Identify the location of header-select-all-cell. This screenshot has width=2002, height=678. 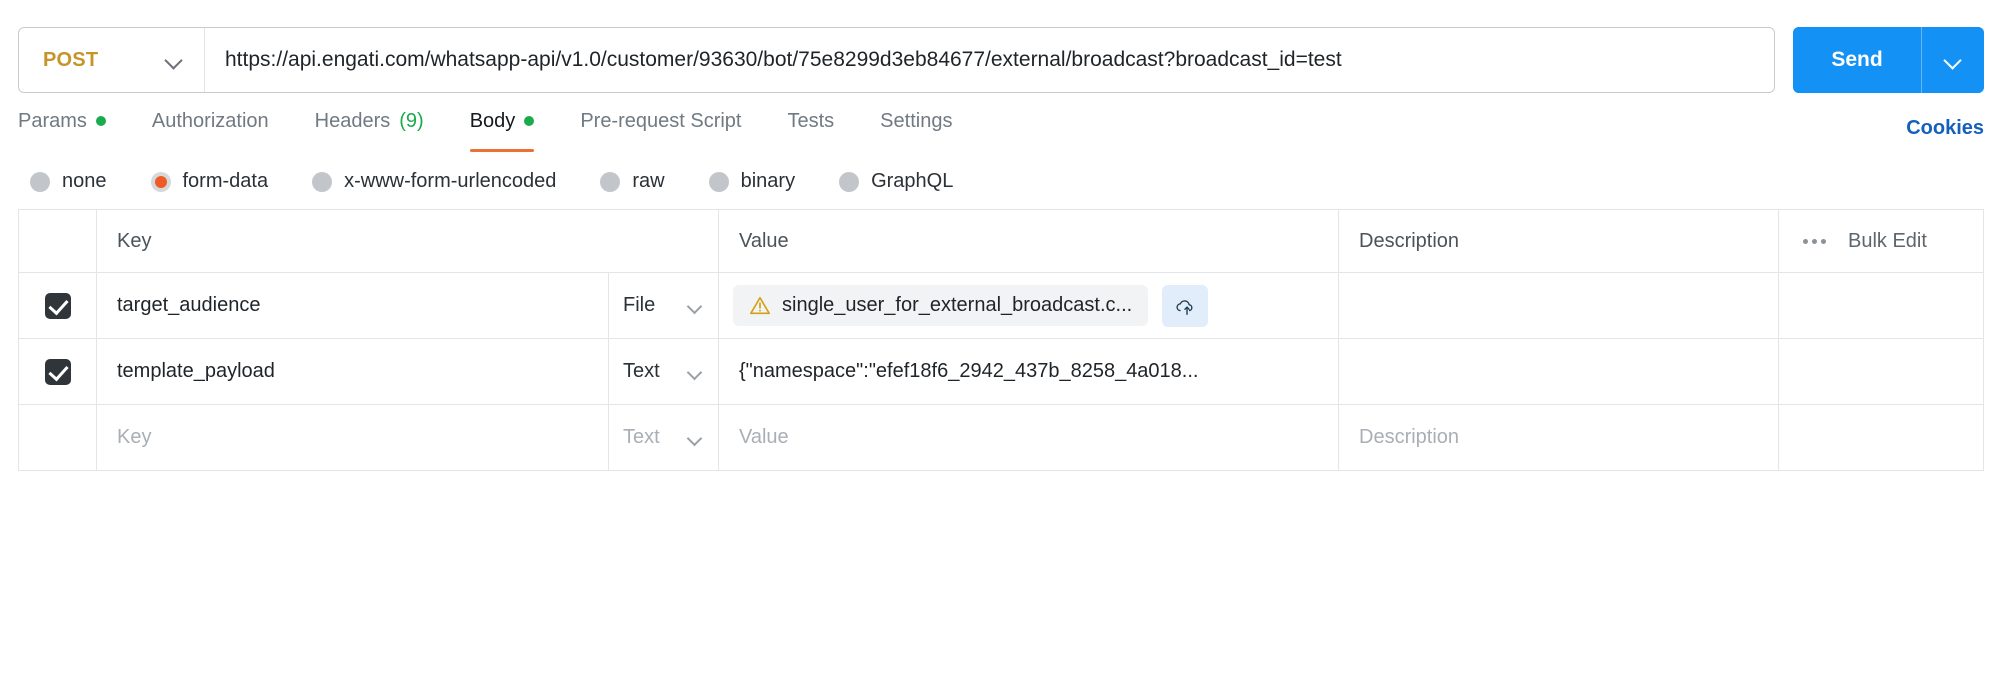
(57, 241).